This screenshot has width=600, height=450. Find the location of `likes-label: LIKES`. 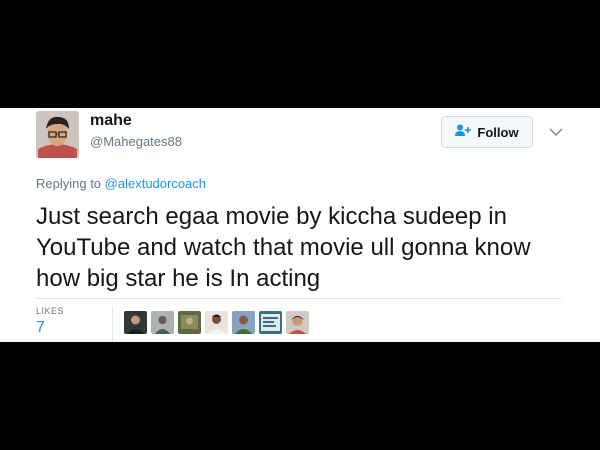

likes-label: LIKES is located at coordinates (50, 311).